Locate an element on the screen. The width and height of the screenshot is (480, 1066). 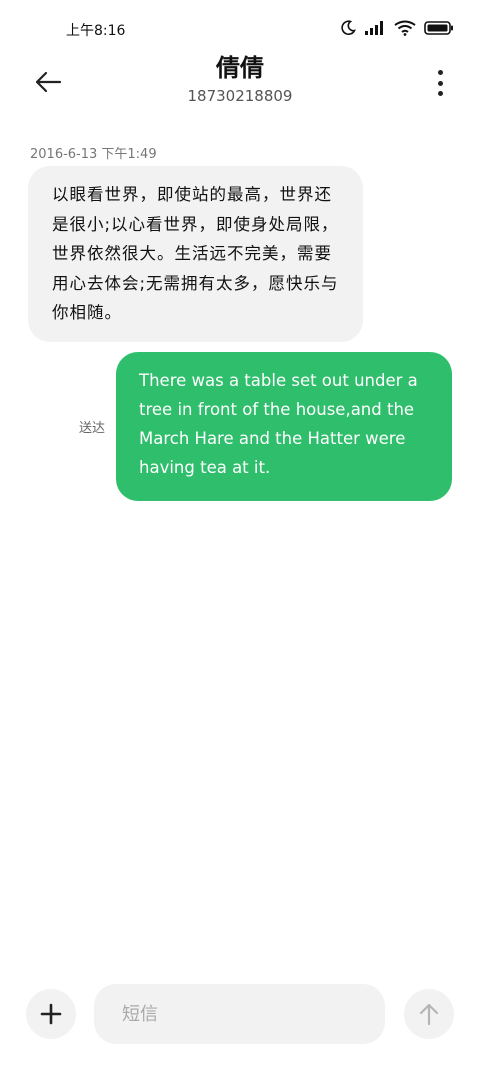
moon-icon is located at coordinates (348, 27).